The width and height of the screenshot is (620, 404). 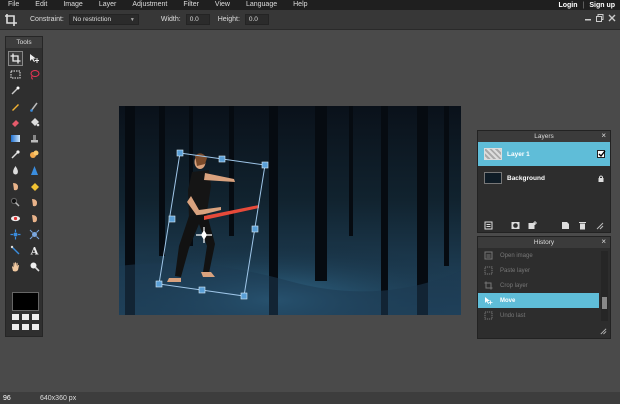 I want to click on history-item: Open image, so click(x=544, y=255).